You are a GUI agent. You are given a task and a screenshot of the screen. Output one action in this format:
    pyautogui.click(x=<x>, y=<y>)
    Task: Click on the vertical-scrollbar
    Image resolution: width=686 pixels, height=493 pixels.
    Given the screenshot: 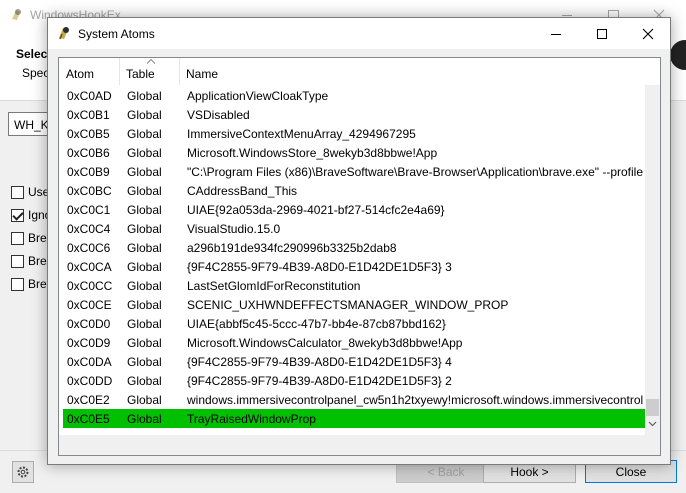 What is the action you would take?
    pyautogui.click(x=652, y=260)
    